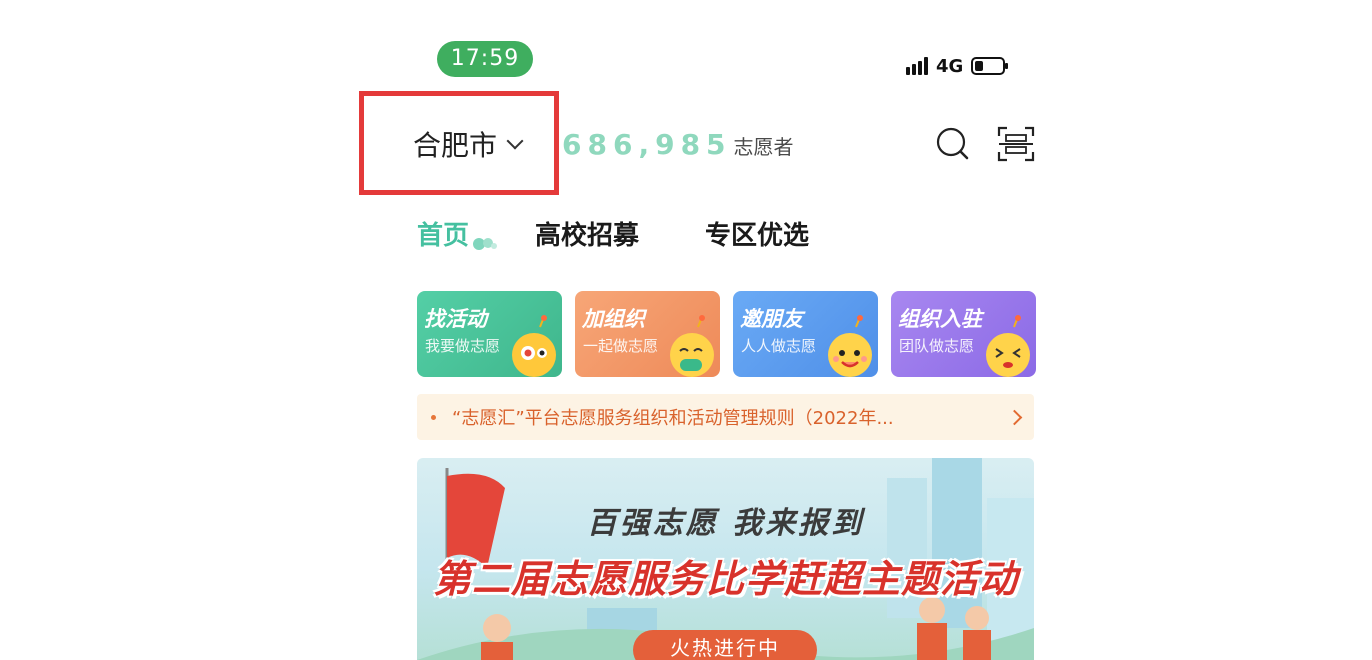 The width and height of the screenshot is (1372, 660). I want to click on tab-campus-recruit: 高校招募, so click(587, 233).